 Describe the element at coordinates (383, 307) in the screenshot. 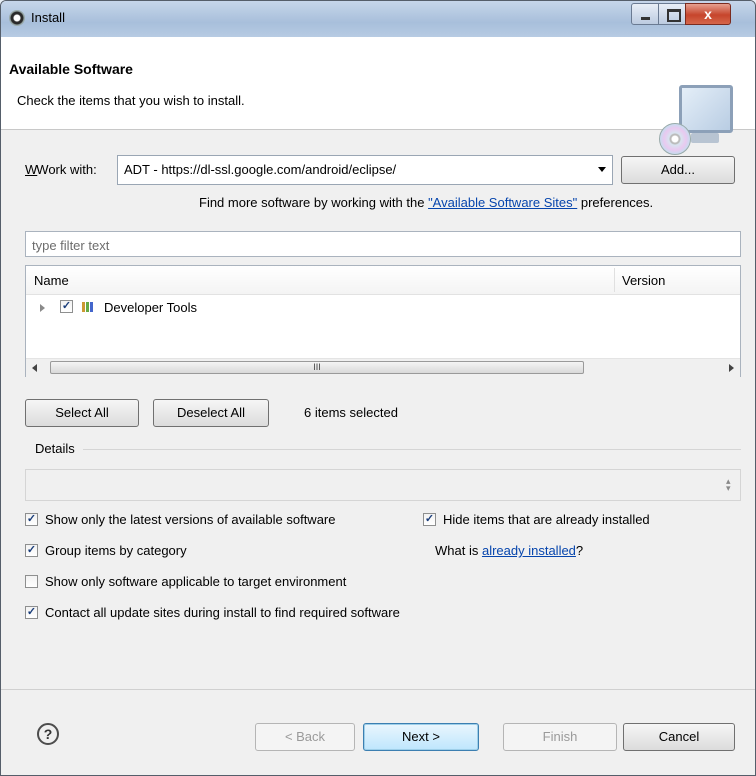

I see `tree-row: ✓ Developer Tools` at that location.